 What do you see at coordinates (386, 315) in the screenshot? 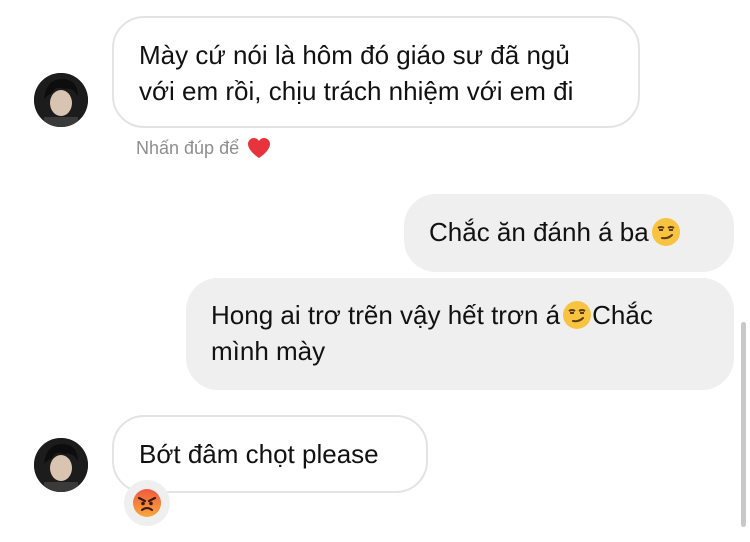
I see `message-text: Hong ai trơ trẽn vậy hết trơn á` at bounding box center [386, 315].